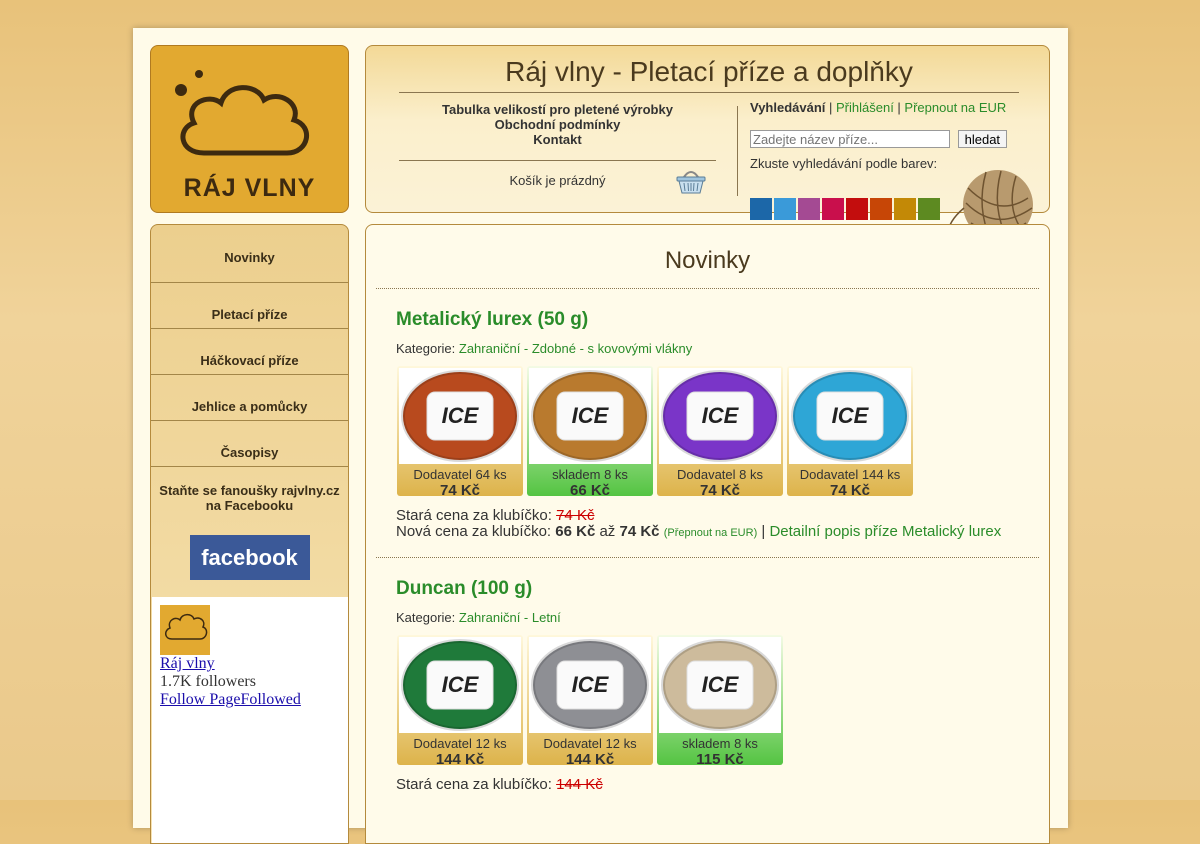 Image resolution: width=1200 pixels, height=844 pixels. I want to click on color-swatch-pink, so click(833, 209).